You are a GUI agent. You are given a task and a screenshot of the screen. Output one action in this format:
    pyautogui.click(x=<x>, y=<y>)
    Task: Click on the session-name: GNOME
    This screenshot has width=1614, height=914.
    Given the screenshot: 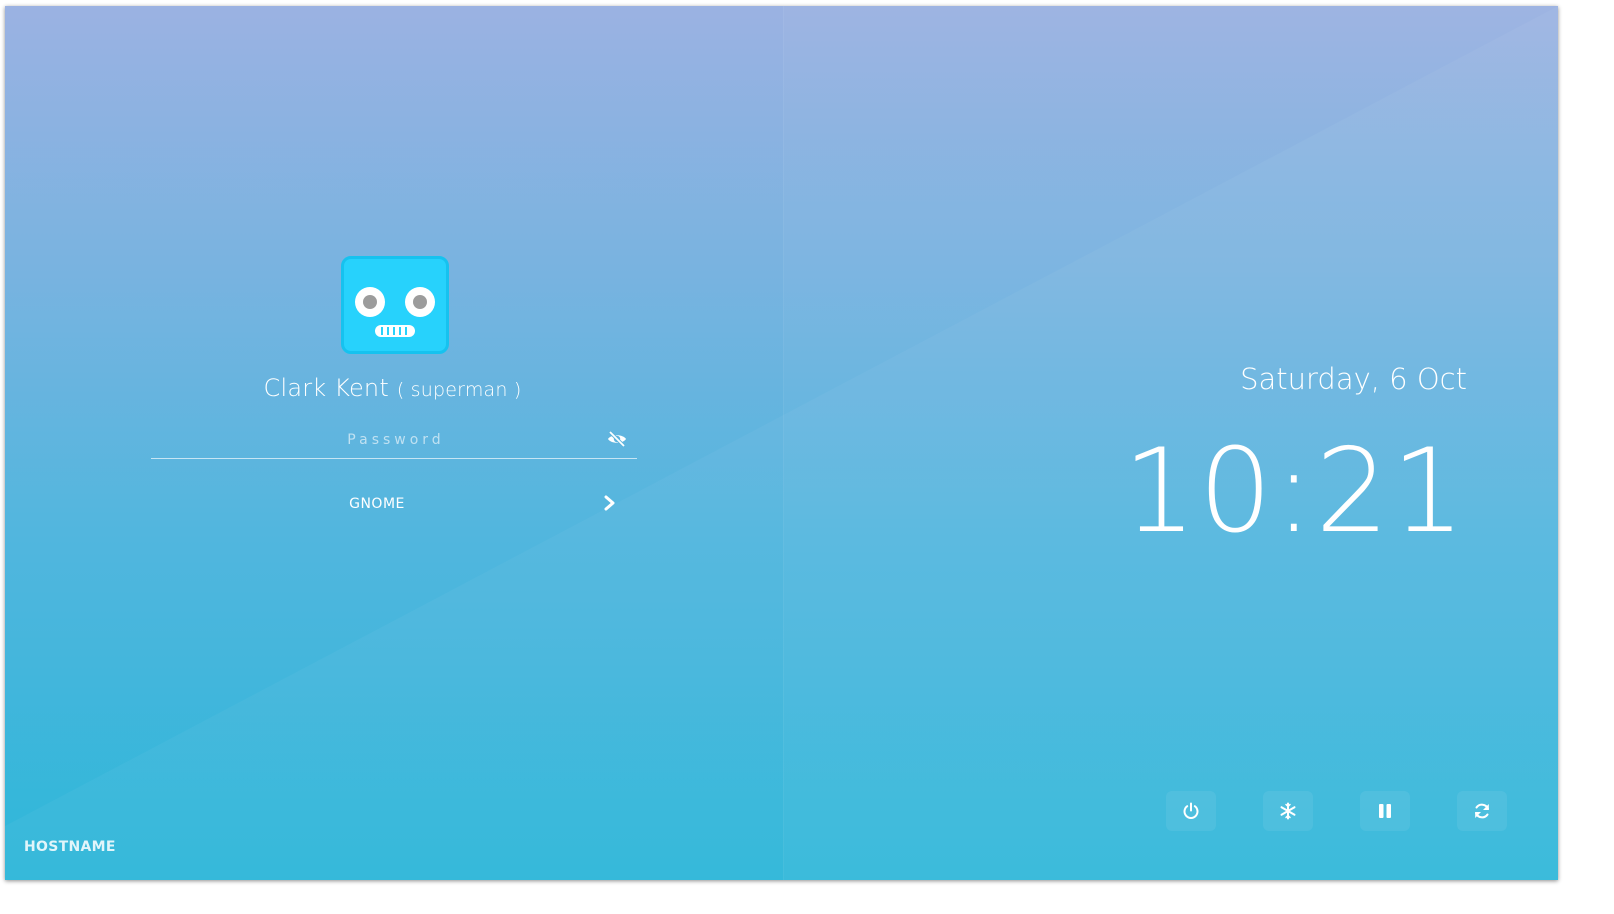 What is the action you would take?
    pyautogui.click(x=377, y=504)
    